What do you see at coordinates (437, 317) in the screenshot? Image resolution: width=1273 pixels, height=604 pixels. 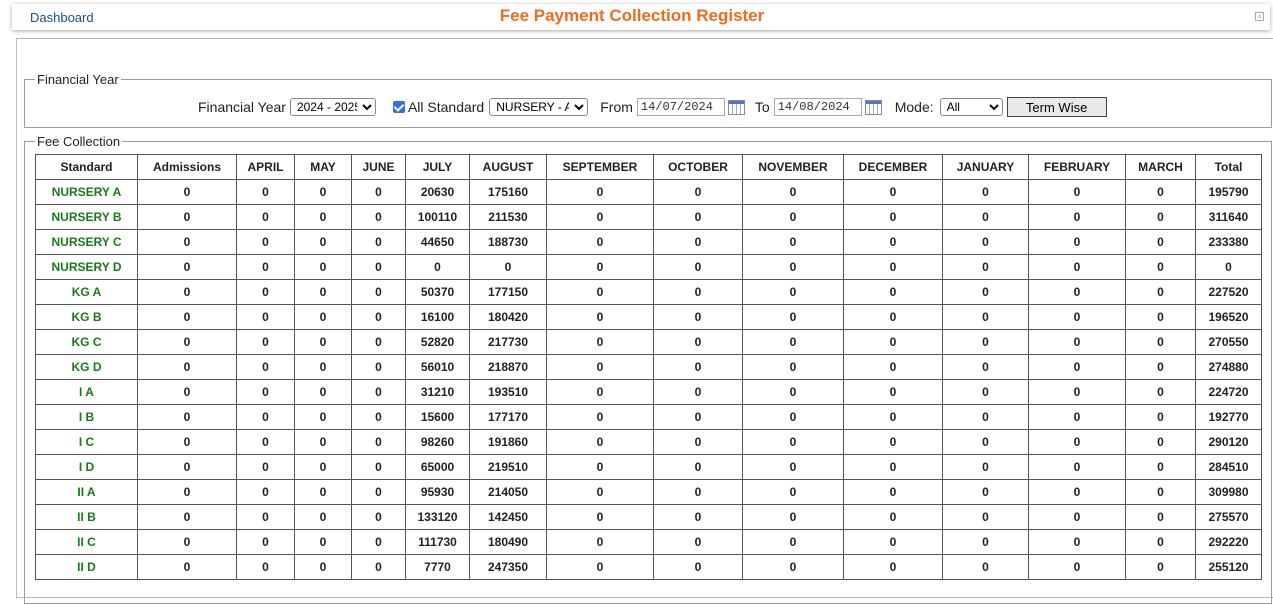 I see `amount-cell: 16100` at bounding box center [437, 317].